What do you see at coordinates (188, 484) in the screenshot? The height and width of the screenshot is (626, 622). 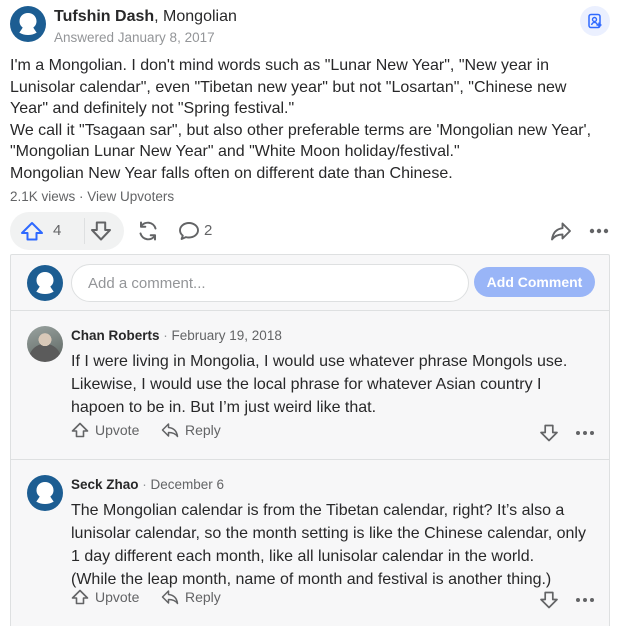 I see `comment-date: December 6` at bounding box center [188, 484].